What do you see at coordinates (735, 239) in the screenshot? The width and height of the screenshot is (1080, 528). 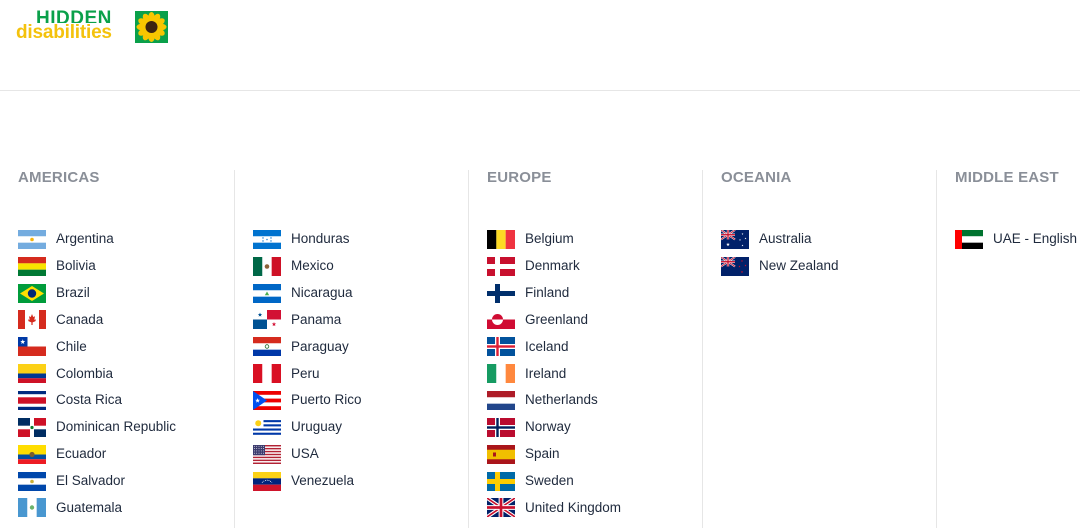 I see `flag-australia-icon` at bounding box center [735, 239].